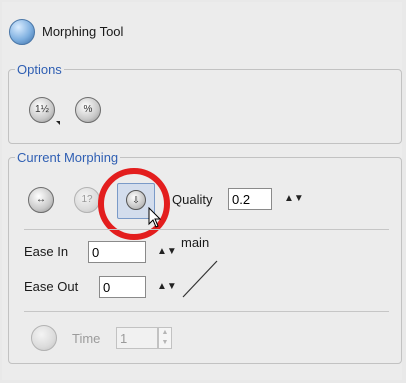 The height and width of the screenshot is (383, 406). What do you see at coordinates (44, 338) in the screenshot?
I see `time-icon` at bounding box center [44, 338].